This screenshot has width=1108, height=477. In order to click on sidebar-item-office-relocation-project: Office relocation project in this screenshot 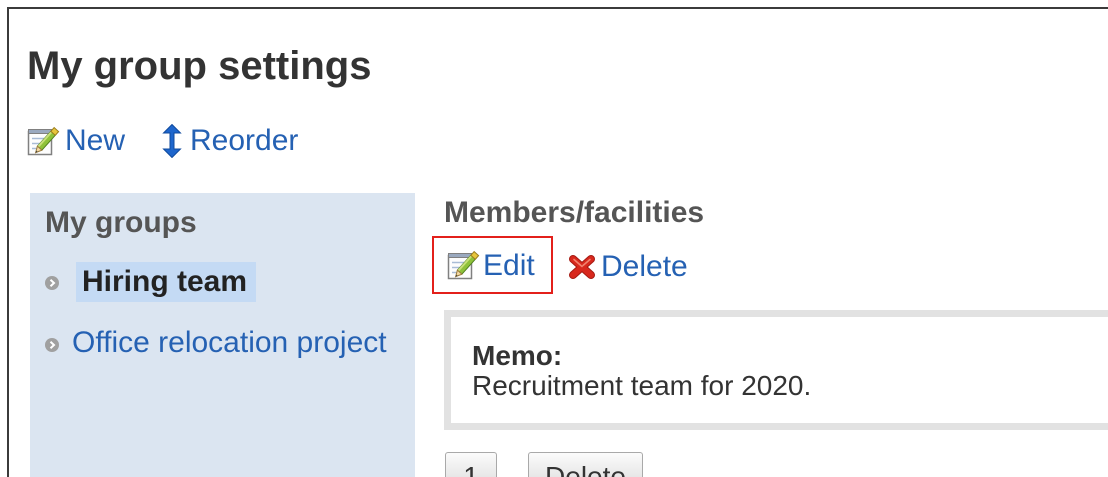, I will do `click(230, 343)`.